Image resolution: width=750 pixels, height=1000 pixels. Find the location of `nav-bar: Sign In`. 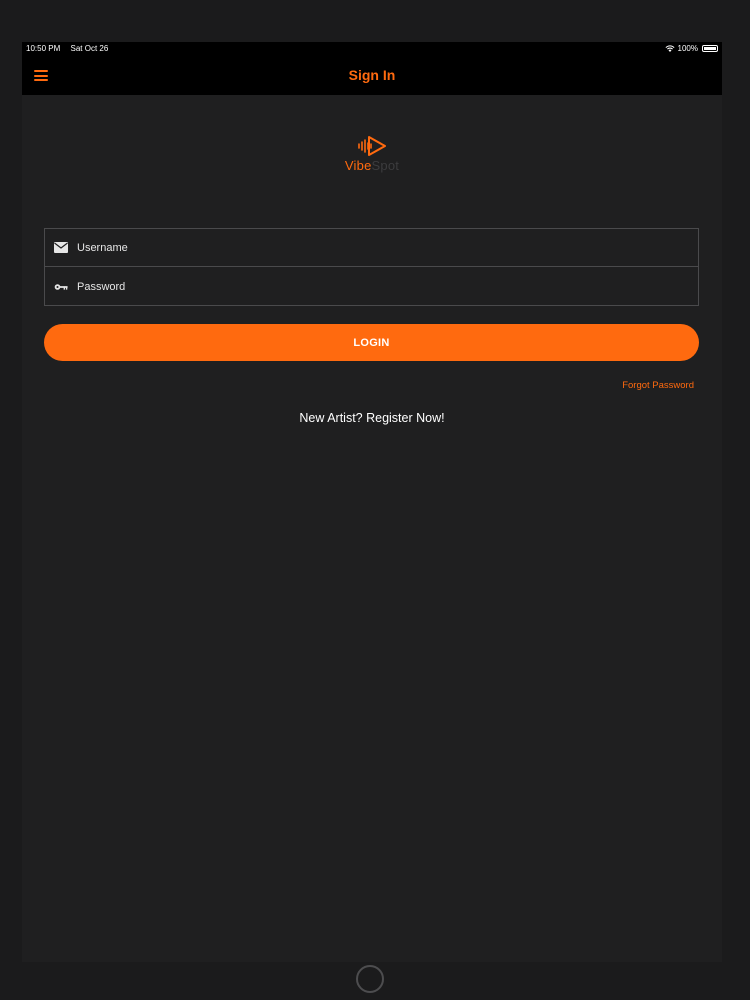

nav-bar: Sign In is located at coordinates (372, 75).